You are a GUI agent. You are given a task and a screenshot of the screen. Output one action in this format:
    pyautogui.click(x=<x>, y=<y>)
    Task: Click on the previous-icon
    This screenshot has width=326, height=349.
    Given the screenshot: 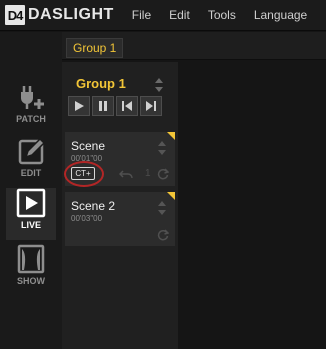 What is the action you would take?
    pyautogui.click(x=127, y=106)
    